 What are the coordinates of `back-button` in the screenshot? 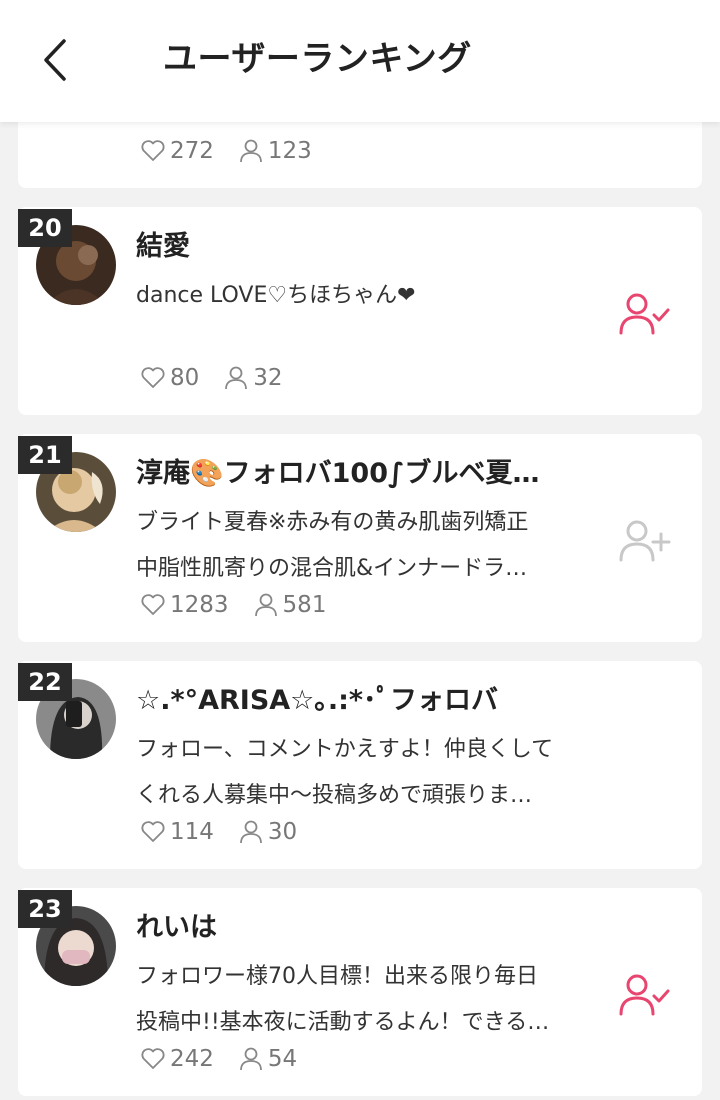 It's located at (55, 60).